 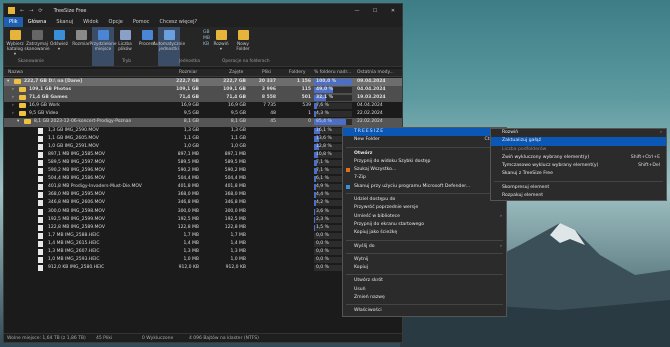 What do you see at coordinates (424, 260) in the screenshot?
I see `menu-item-wytnij: Wytnij` at bounding box center [424, 260].